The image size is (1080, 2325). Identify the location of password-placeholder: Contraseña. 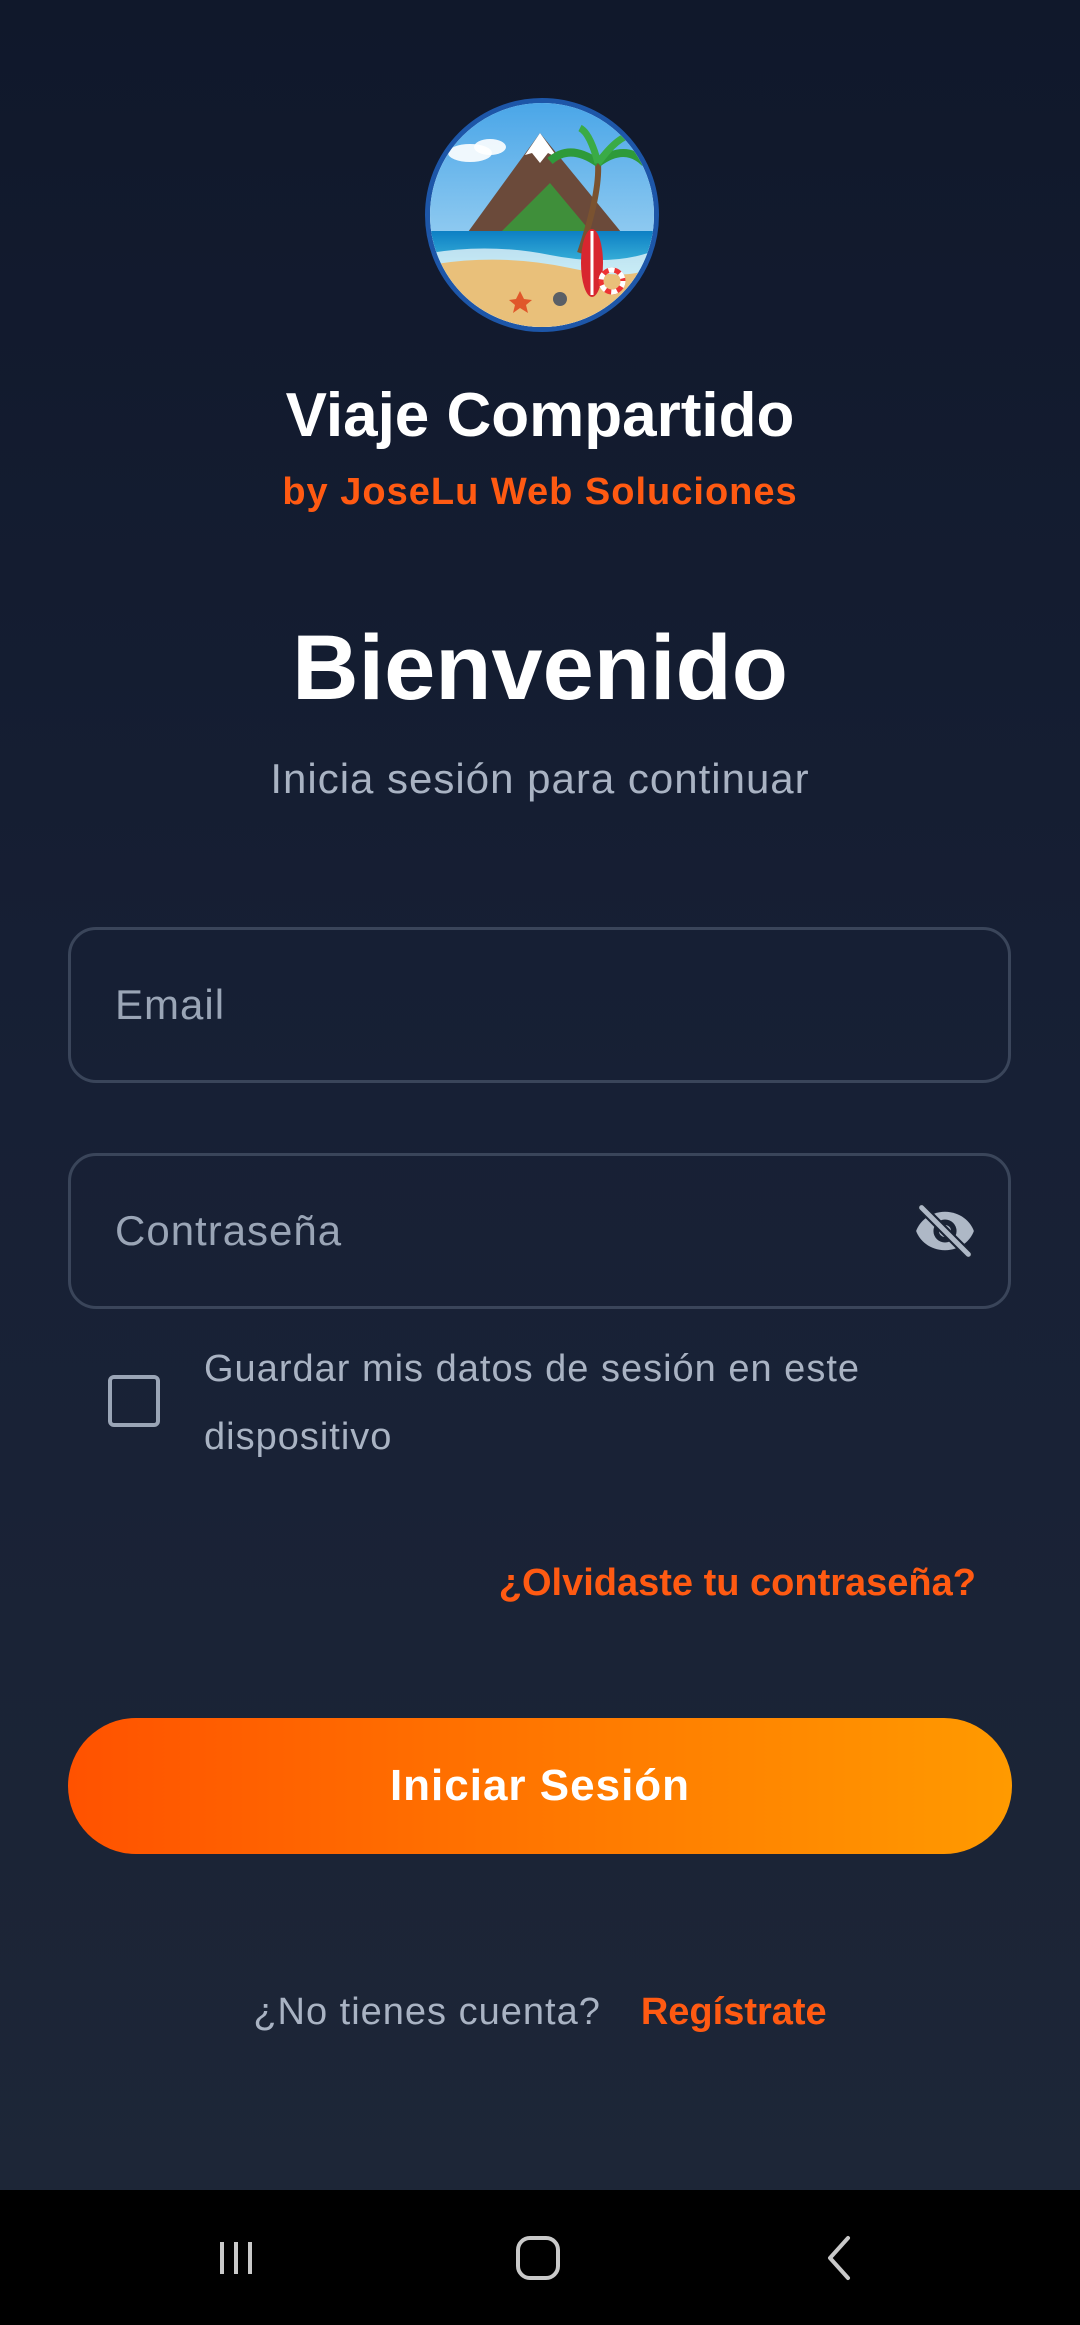
(229, 1230).